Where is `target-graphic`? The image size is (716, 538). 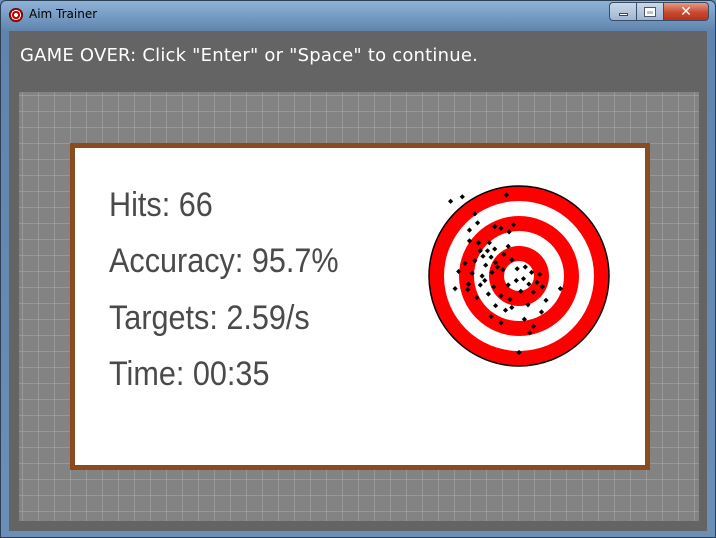
target-graphic is located at coordinates (519, 276).